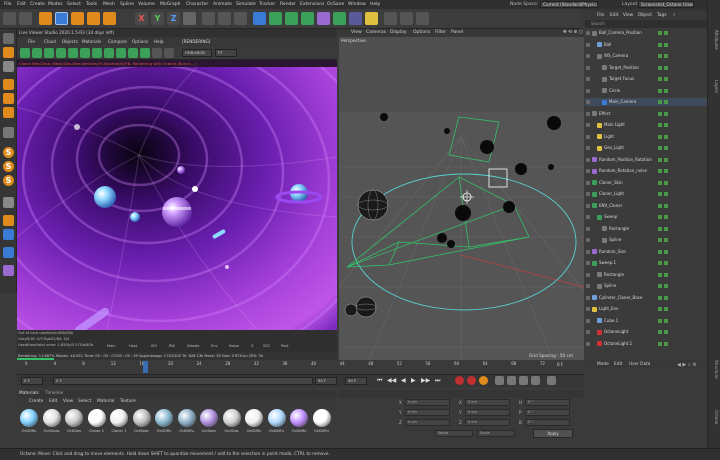 The height and width of the screenshot is (460, 720). I want to click on menu-extensions: Extensions, so click(312, 4).